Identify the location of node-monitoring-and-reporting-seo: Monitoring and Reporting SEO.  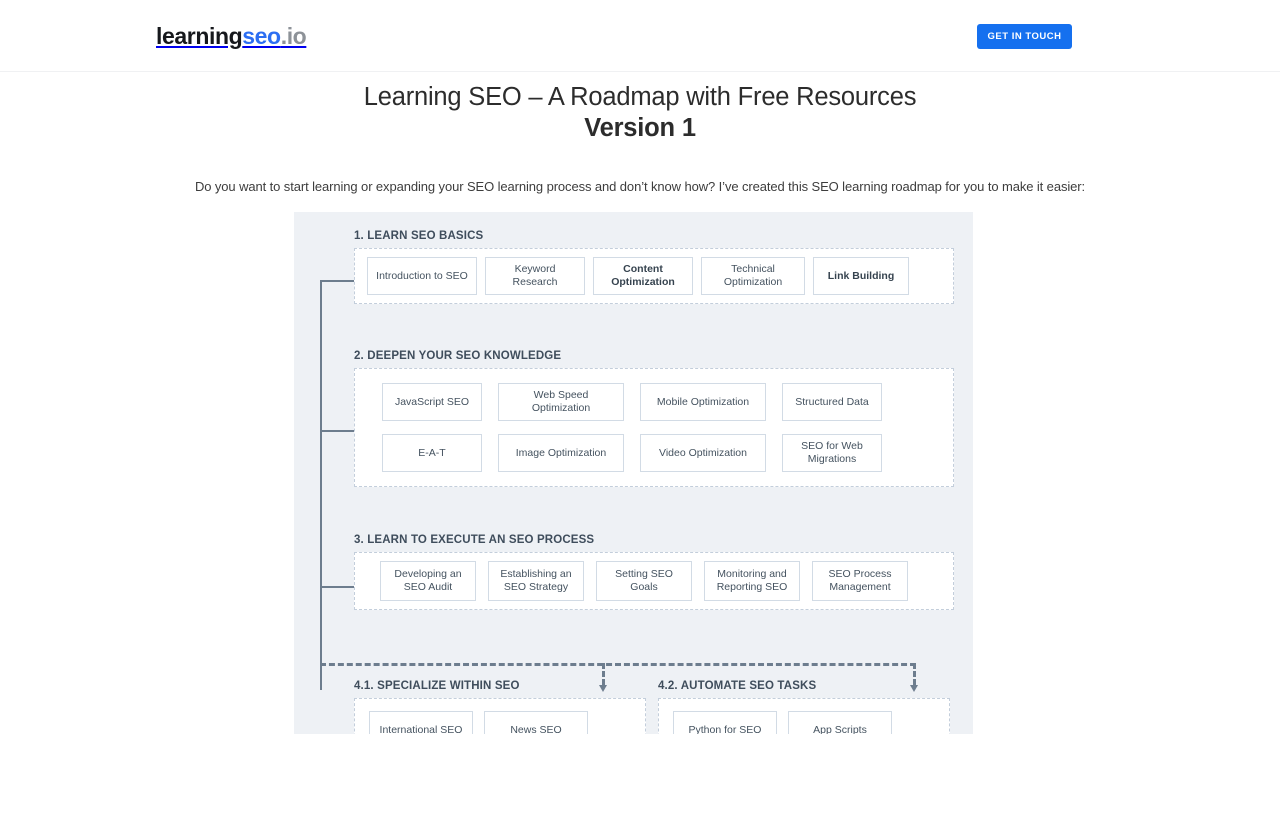
(752, 581).